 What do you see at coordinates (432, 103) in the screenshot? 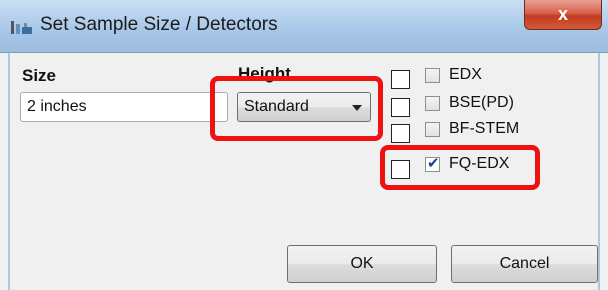
I see `detector-bse-checkbox` at bounding box center [432, 103].